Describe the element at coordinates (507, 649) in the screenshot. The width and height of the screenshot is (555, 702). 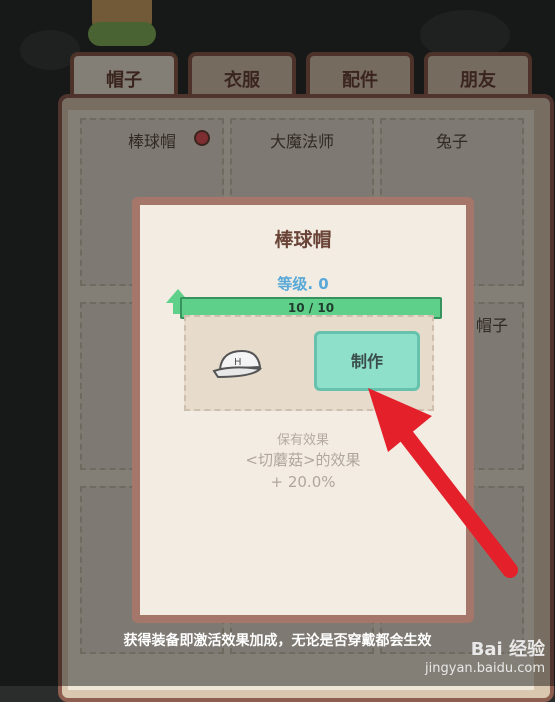
I see `watermark-brand: Bai 经验` at that location.